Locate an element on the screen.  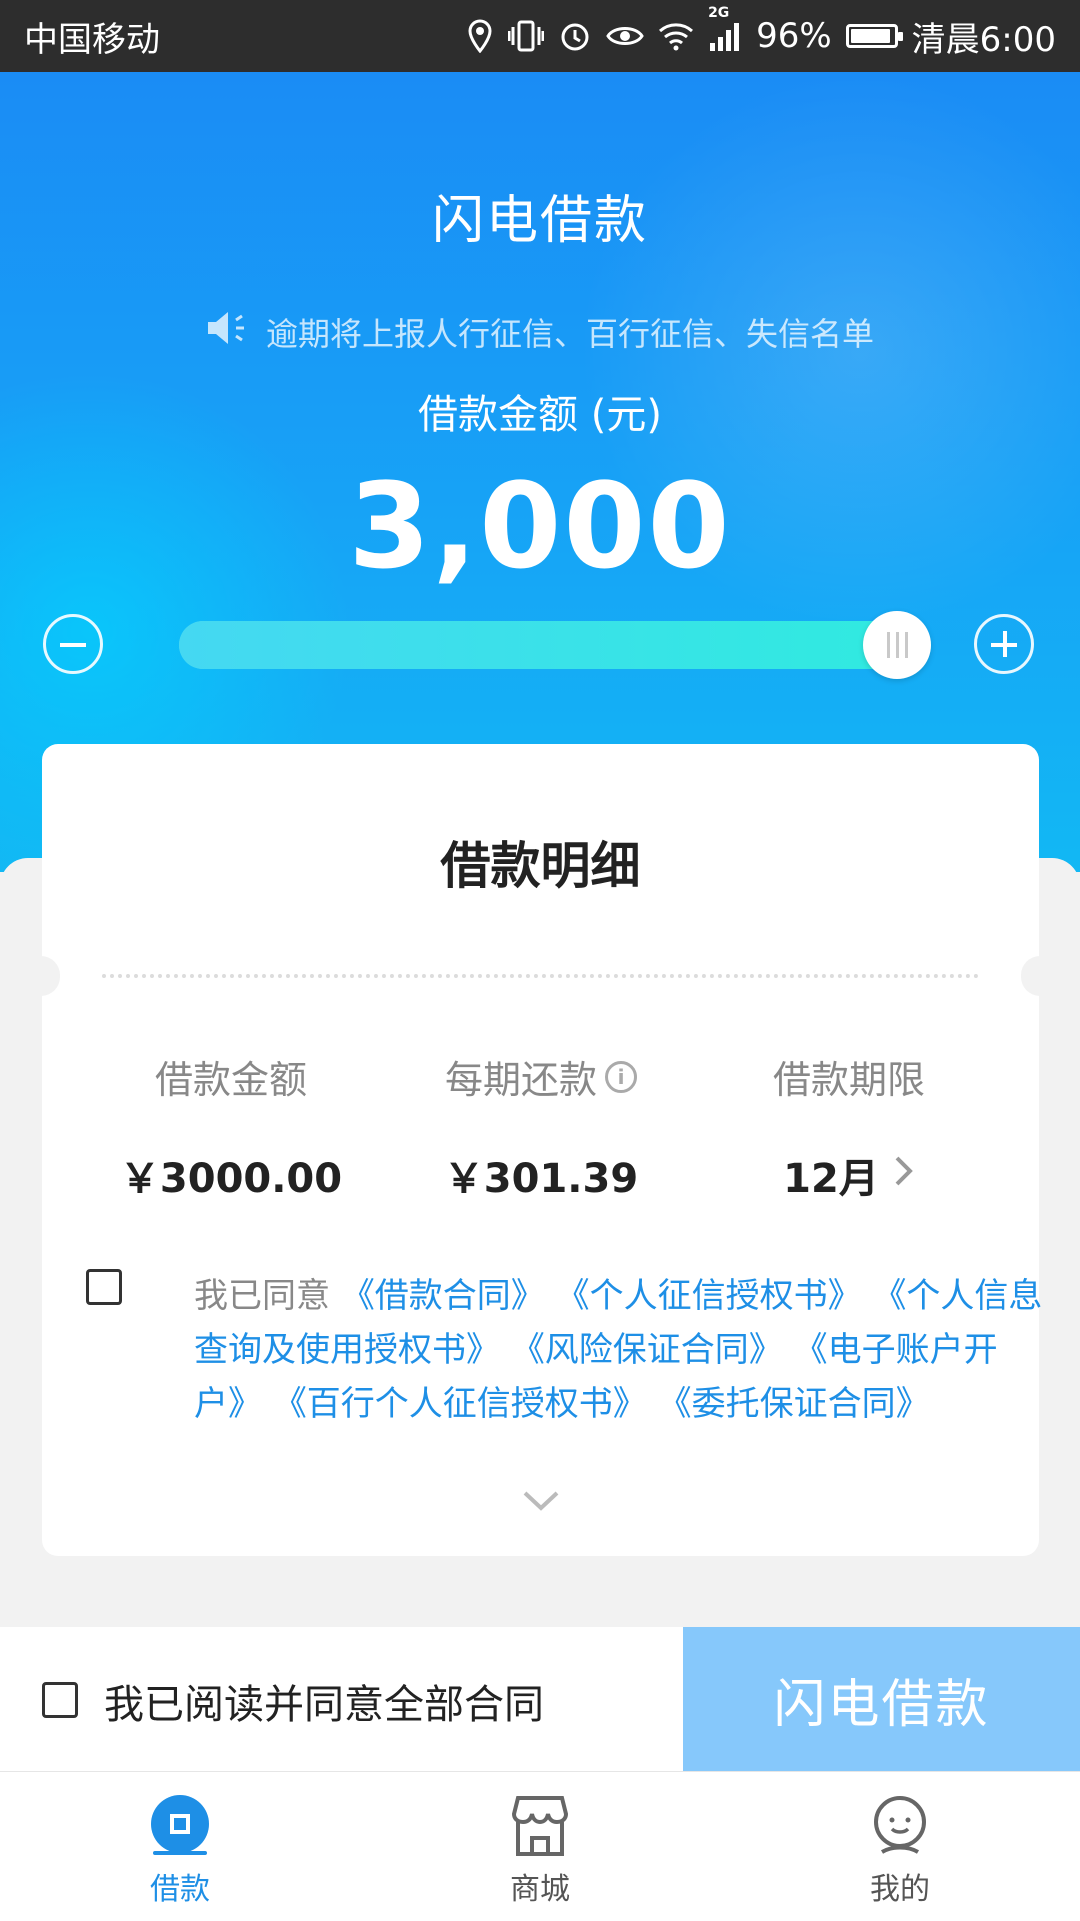
amount-slider is located at coordinates (555, 645).